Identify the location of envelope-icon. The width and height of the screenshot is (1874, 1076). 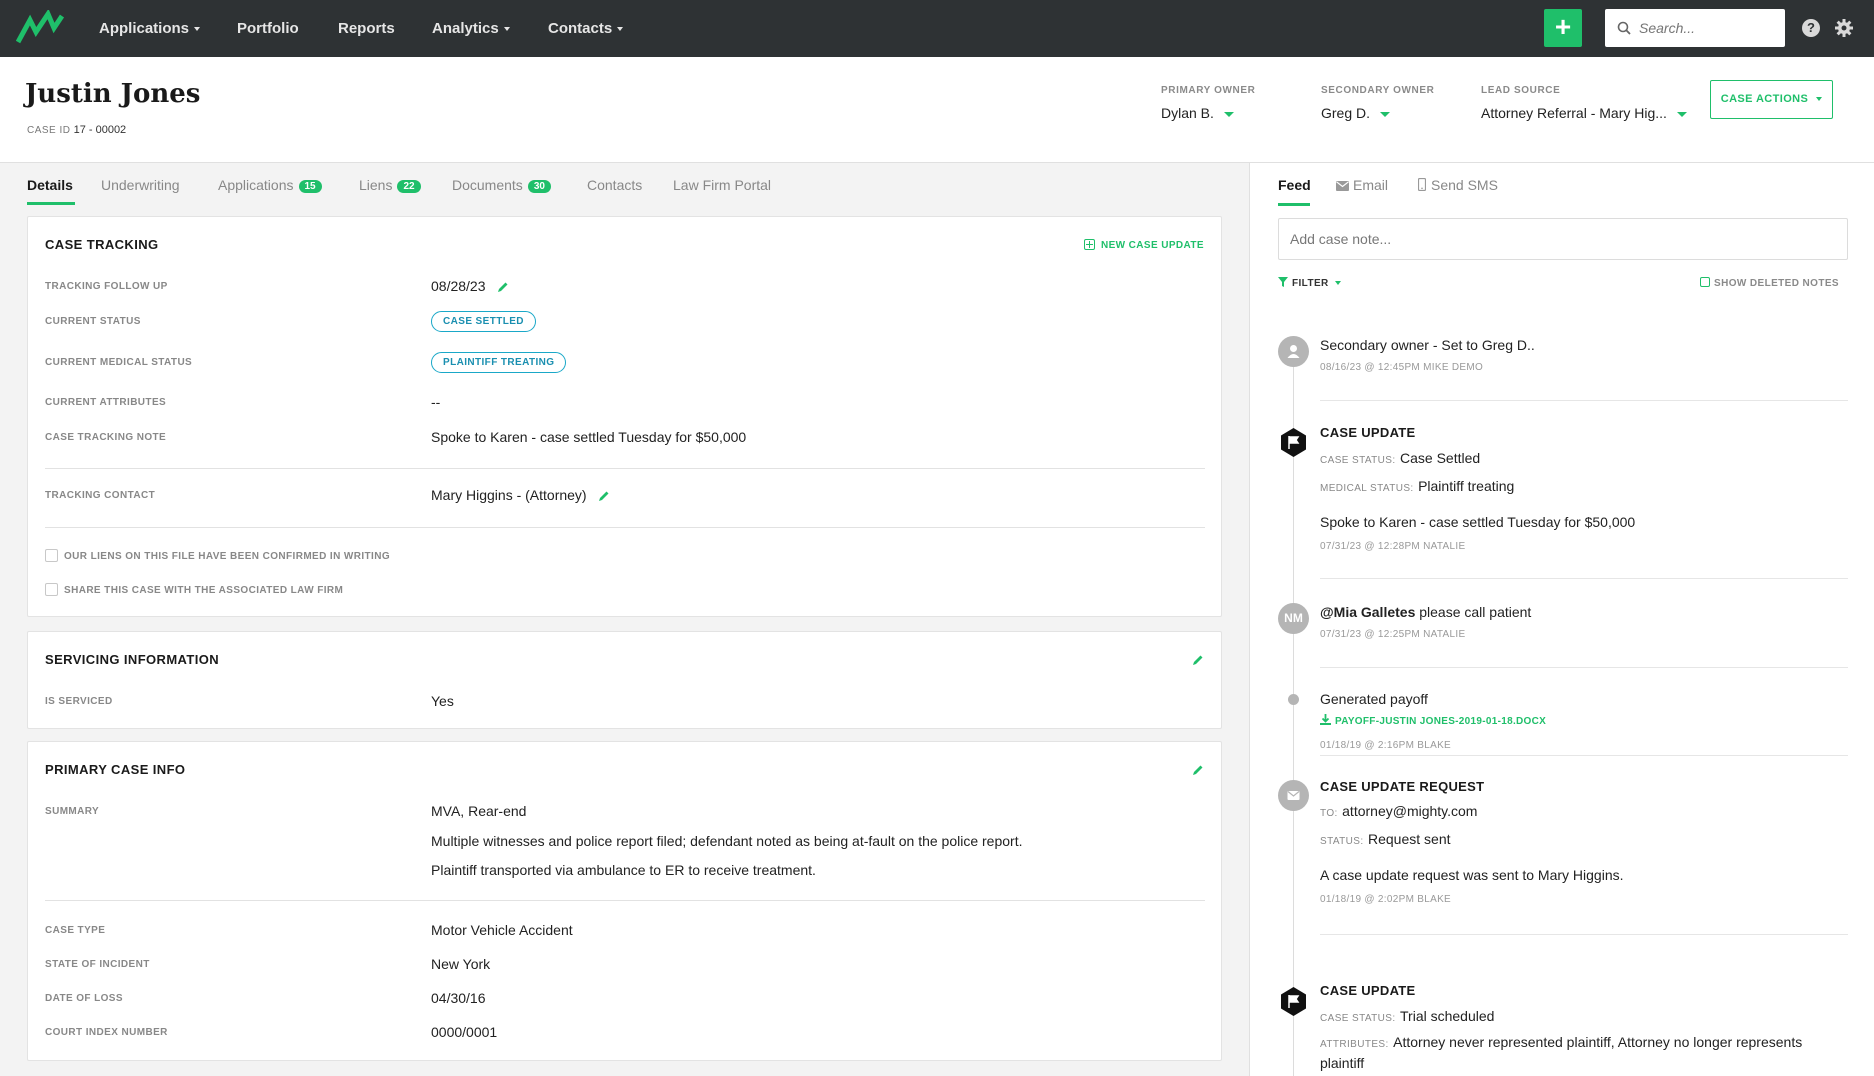
(1342, 186).